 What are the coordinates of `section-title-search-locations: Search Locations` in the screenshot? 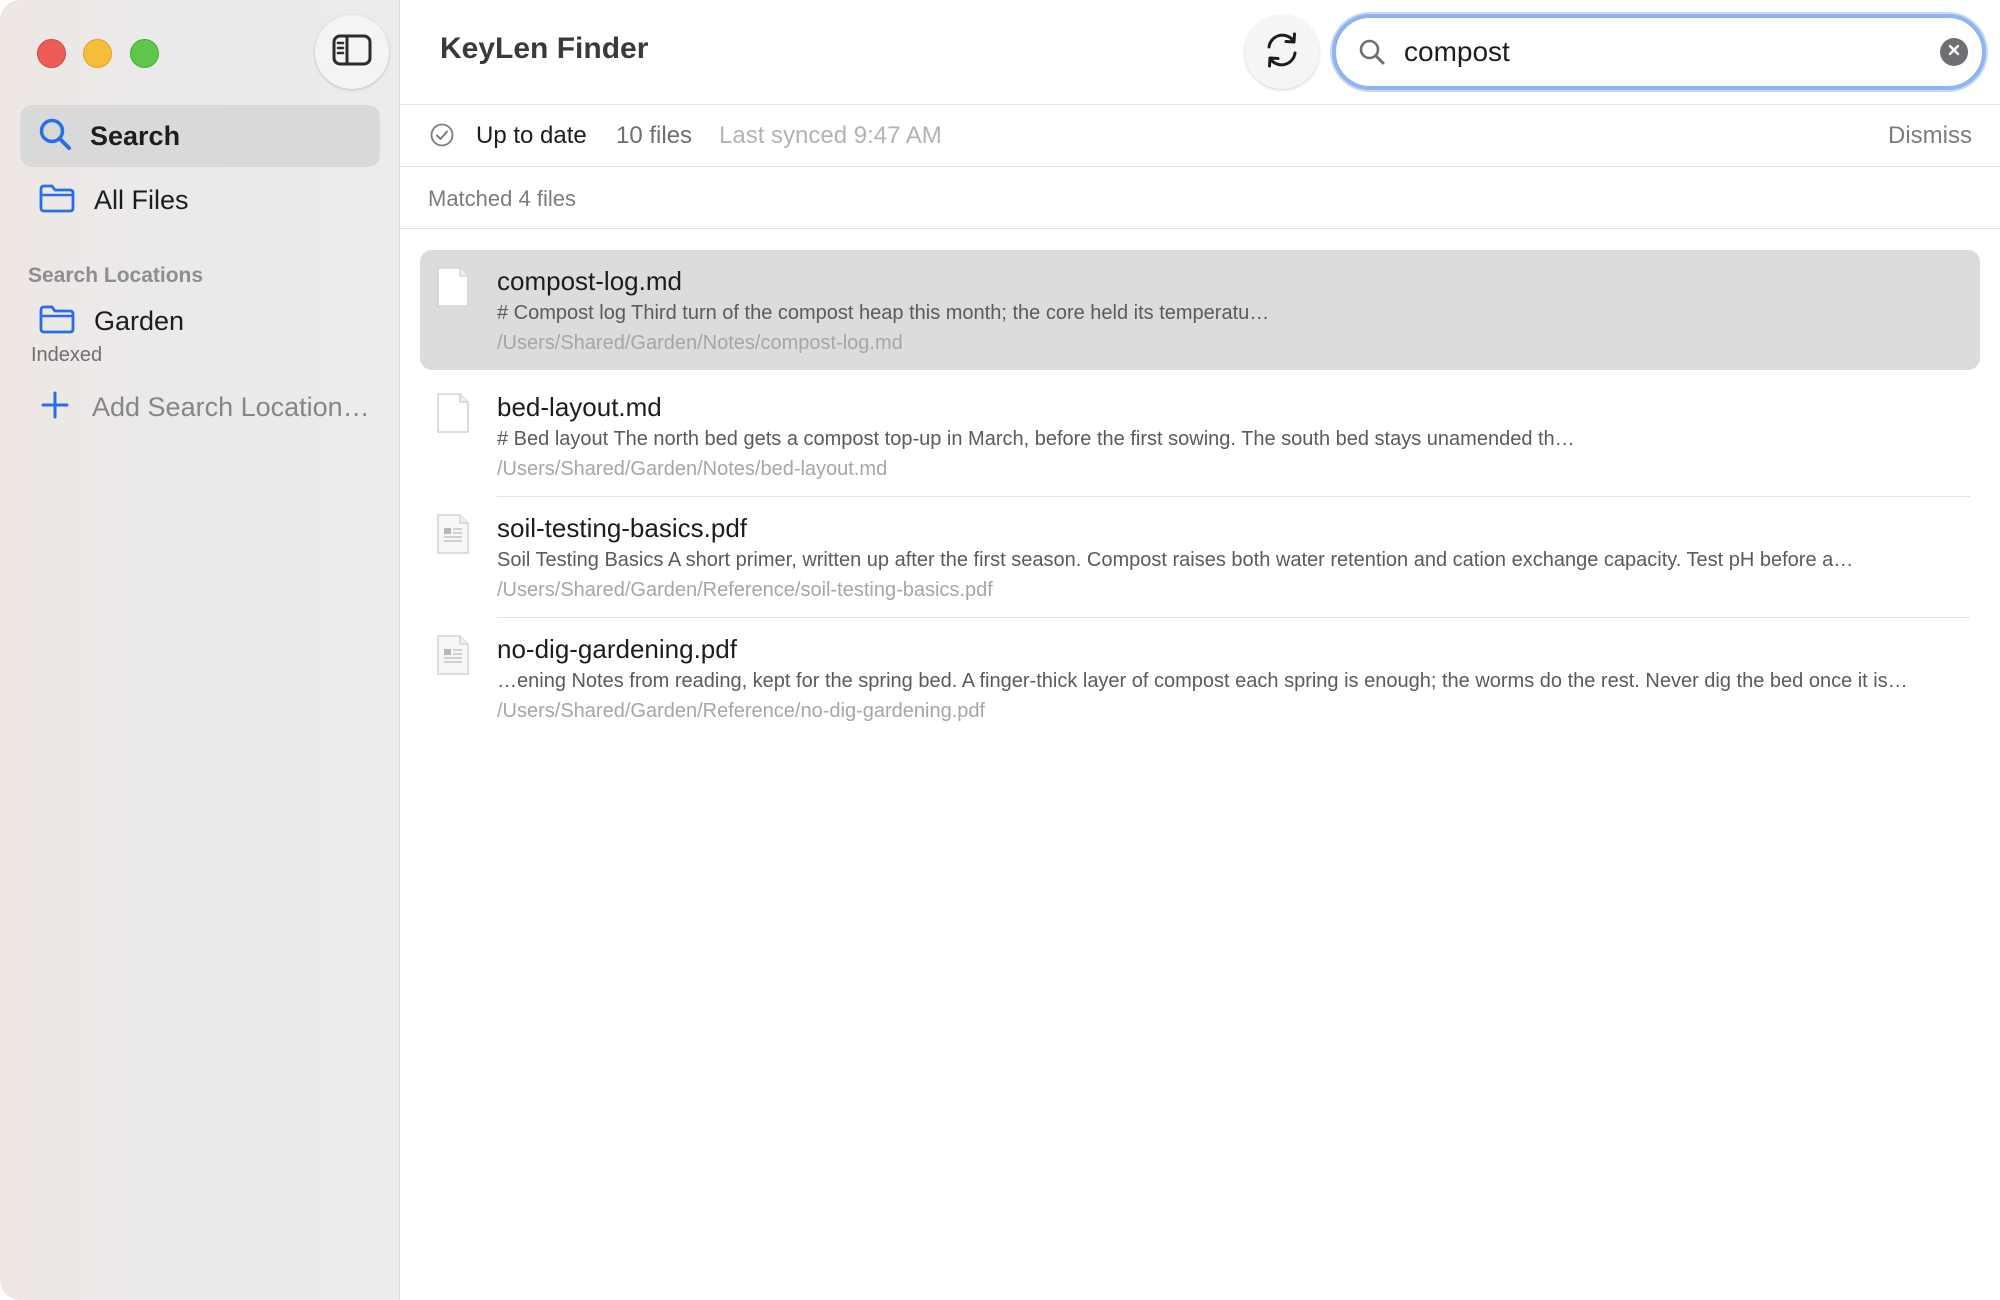 It's located at (116, 275).